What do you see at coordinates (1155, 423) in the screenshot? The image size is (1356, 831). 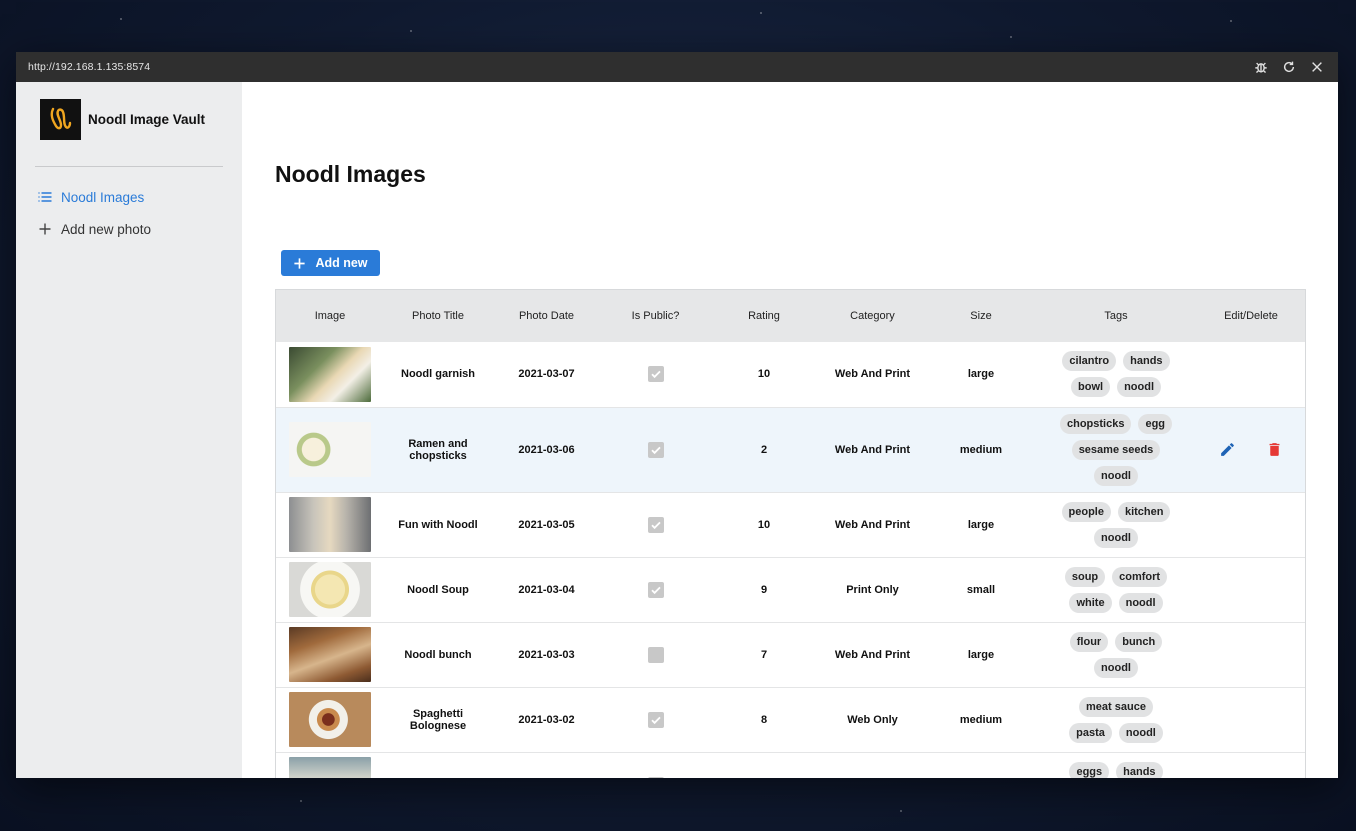 I see `tag-chip: egg` at bounding box center [1155, 423].